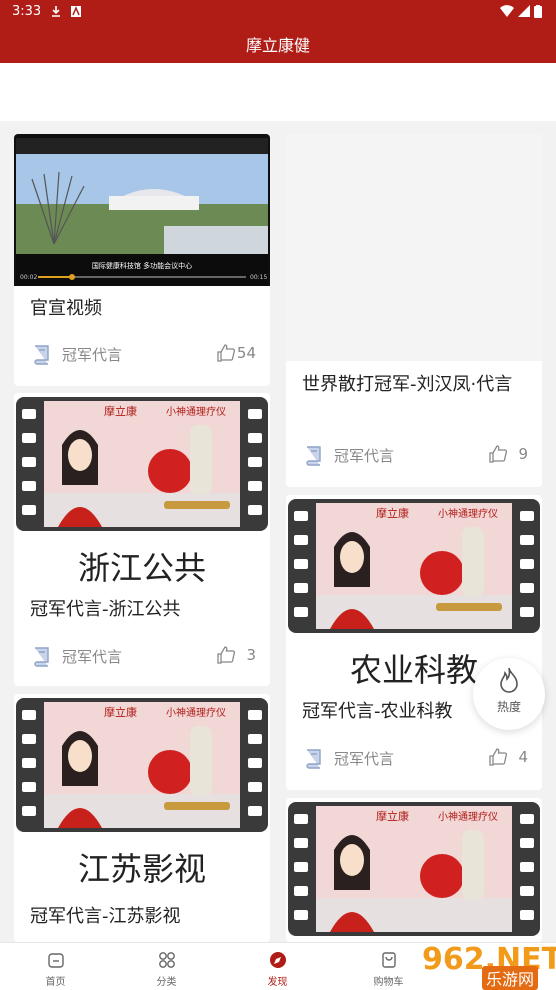  I want to click on card-meta: 冠军代言 9, so click(415, 455).